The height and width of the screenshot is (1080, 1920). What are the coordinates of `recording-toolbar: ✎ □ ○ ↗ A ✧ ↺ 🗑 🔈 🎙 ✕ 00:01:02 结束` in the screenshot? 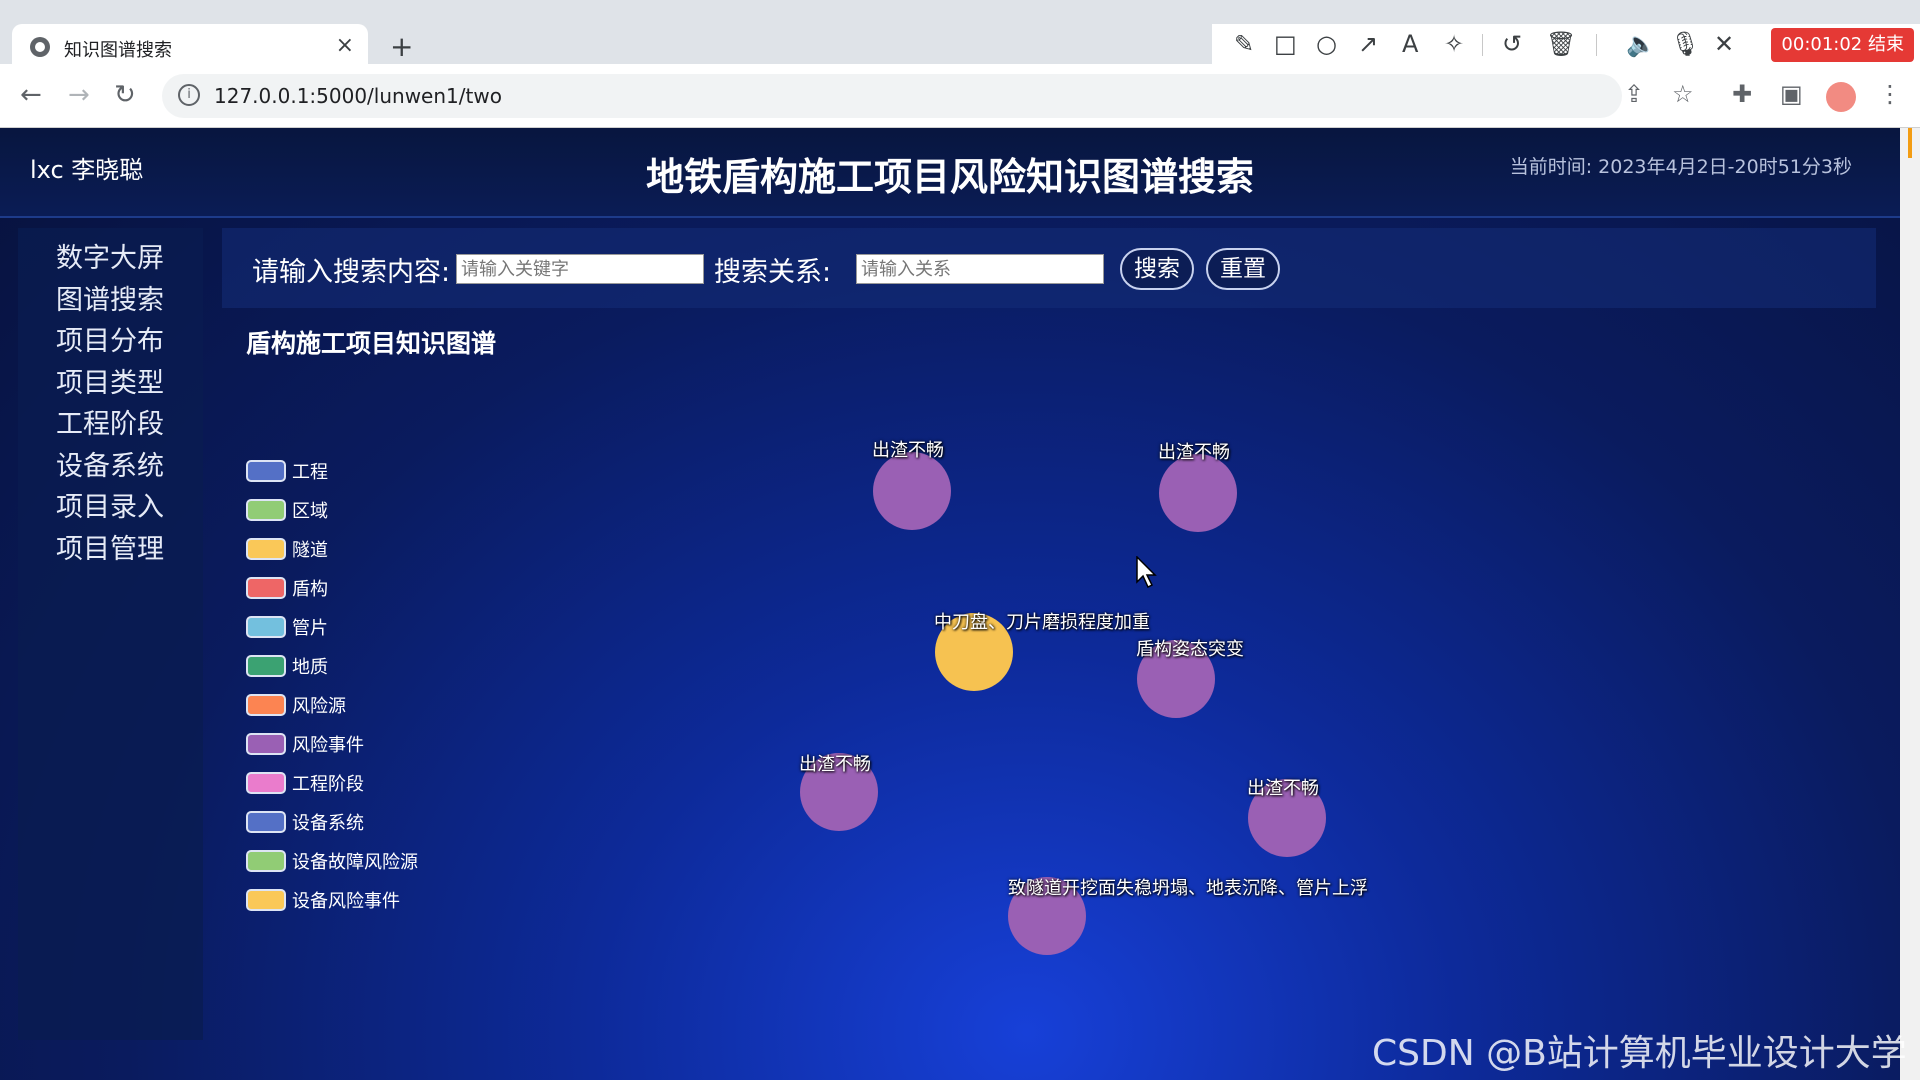 It's located at (1566, 44).